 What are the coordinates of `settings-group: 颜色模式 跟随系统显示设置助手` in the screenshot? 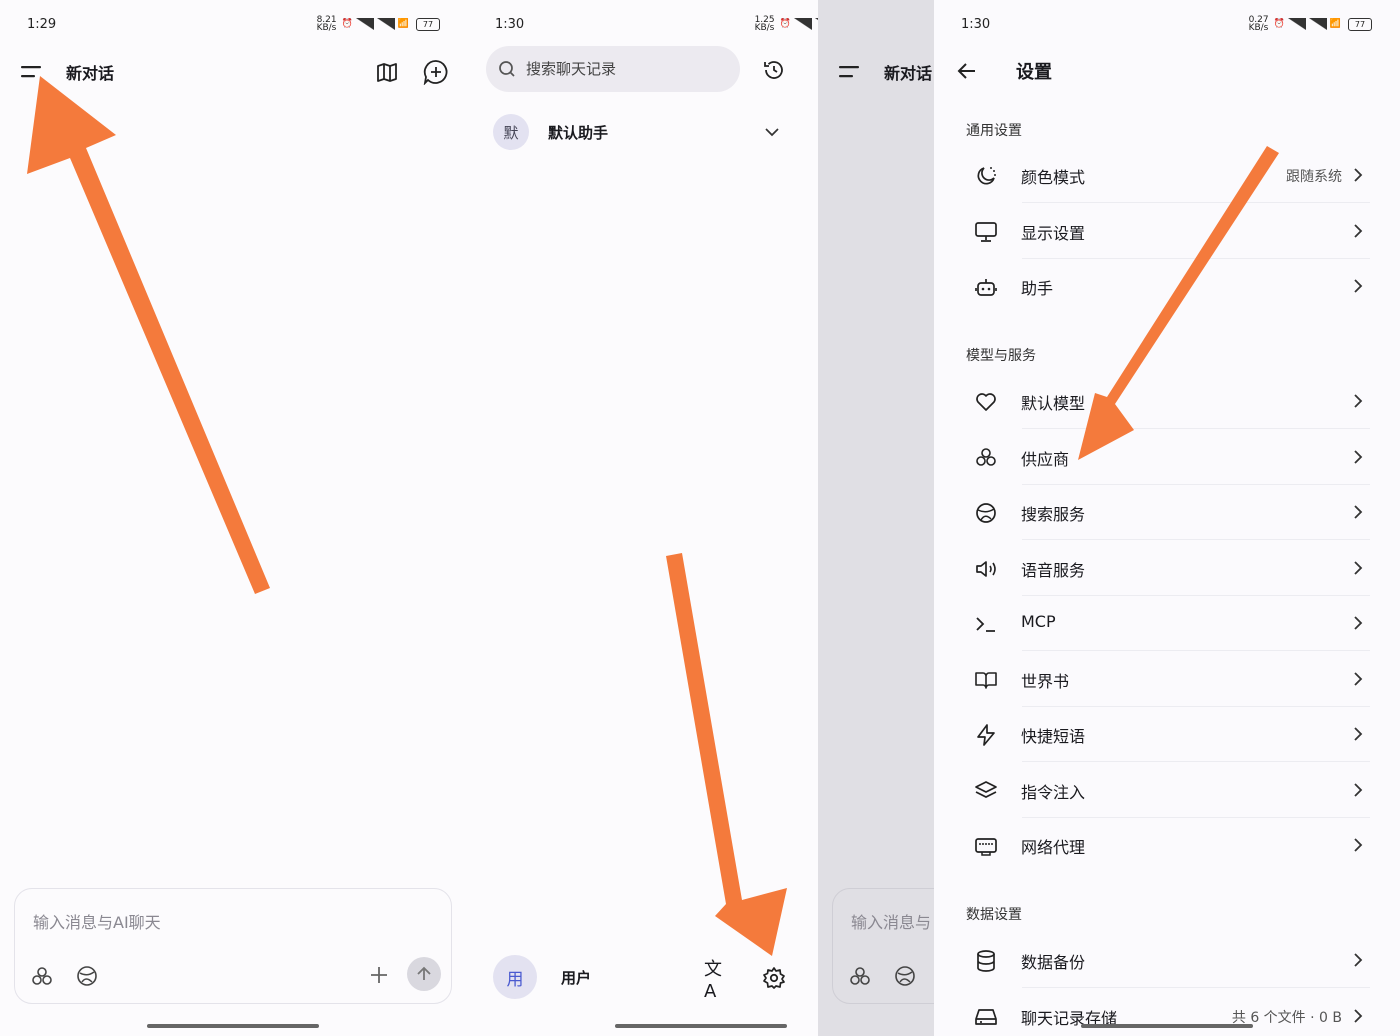 It's located at (1167, 231).